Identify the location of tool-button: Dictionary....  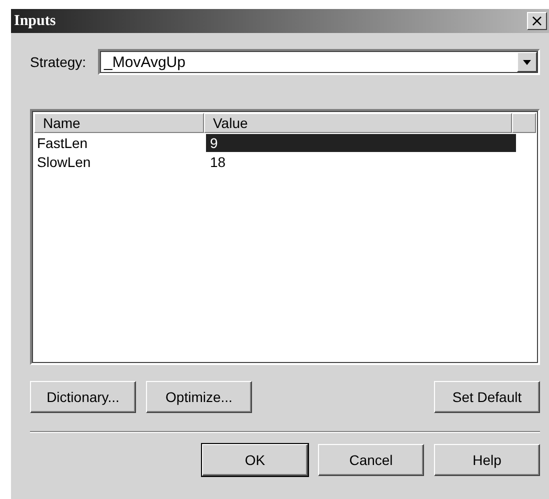
(83, 397).